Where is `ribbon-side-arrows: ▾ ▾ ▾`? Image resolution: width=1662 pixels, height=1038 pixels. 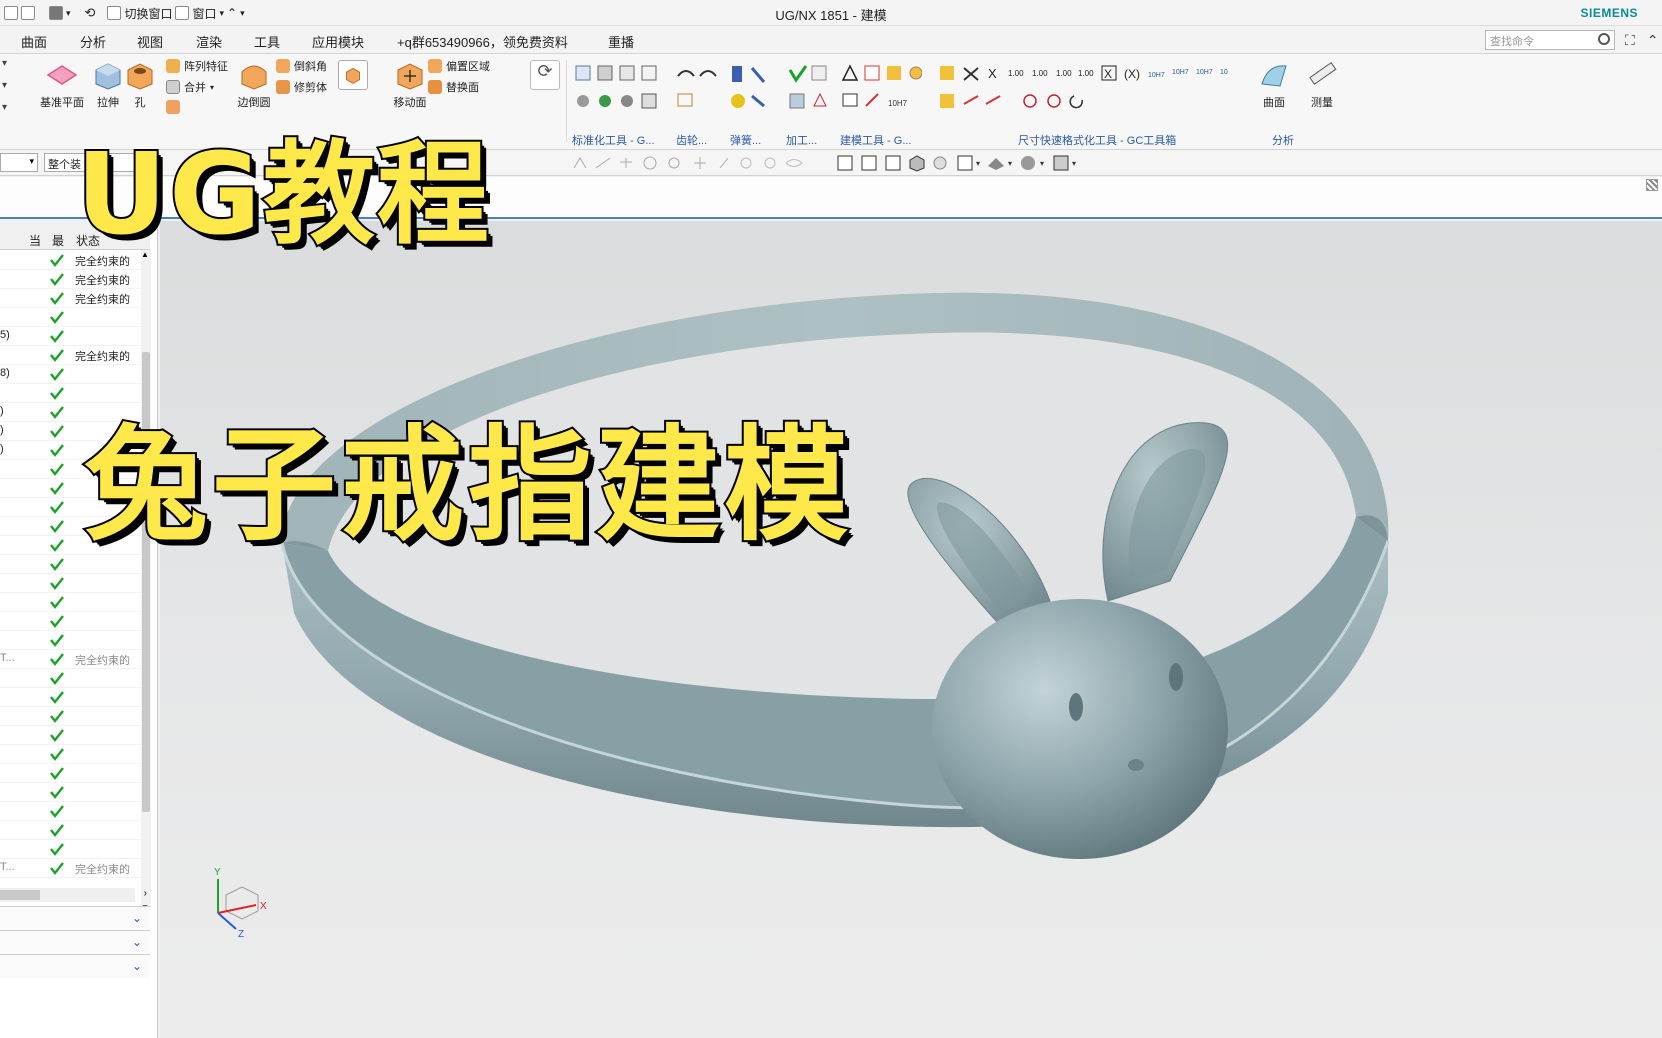 ribbon-side-arrows: ▾ ▾ ▾ is located at coordinates (12, 98).